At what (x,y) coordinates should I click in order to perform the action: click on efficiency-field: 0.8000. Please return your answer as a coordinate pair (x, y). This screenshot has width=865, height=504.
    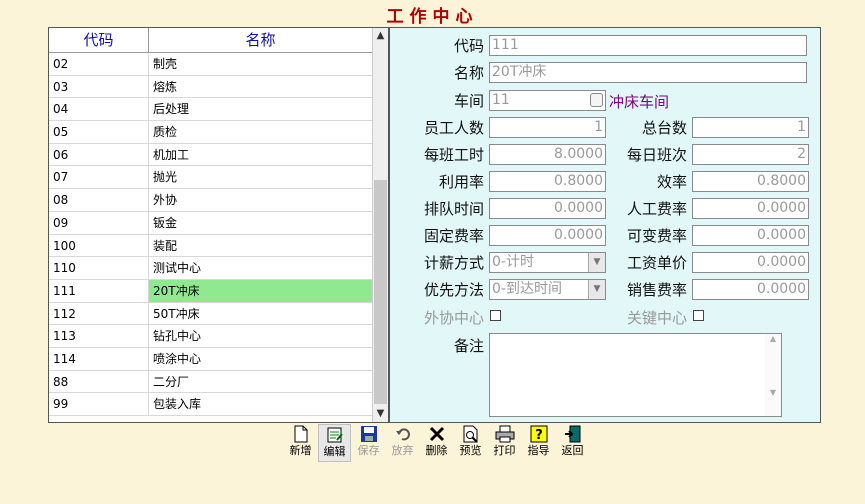
    Looking at the image, I should click on (750, 181).